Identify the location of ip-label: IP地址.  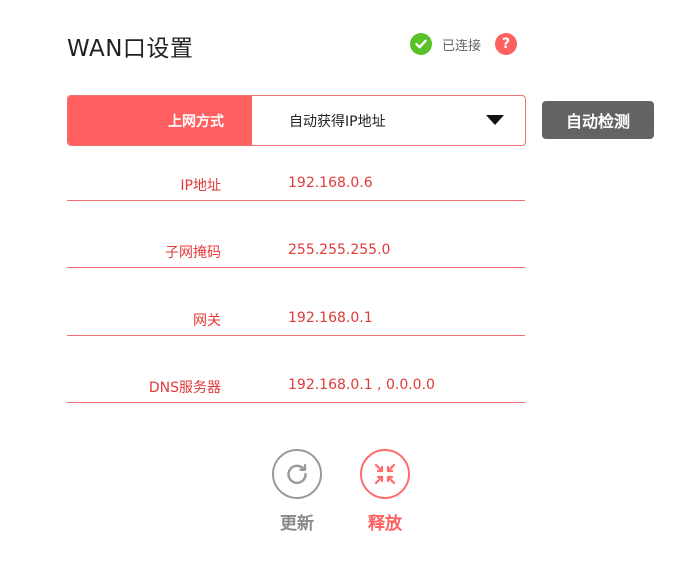
(200, 186).